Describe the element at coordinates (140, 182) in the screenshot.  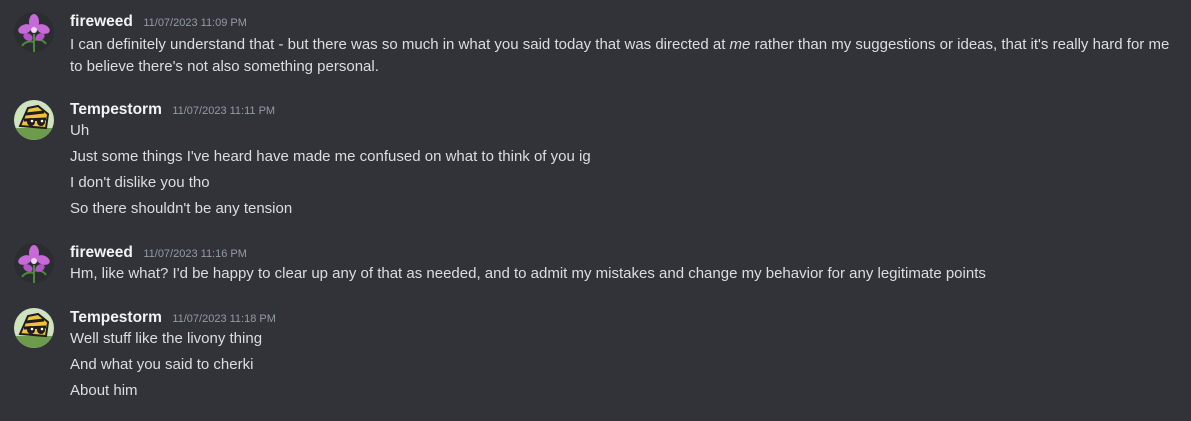
I see `message-text: I don't dislike you tho` at that location.